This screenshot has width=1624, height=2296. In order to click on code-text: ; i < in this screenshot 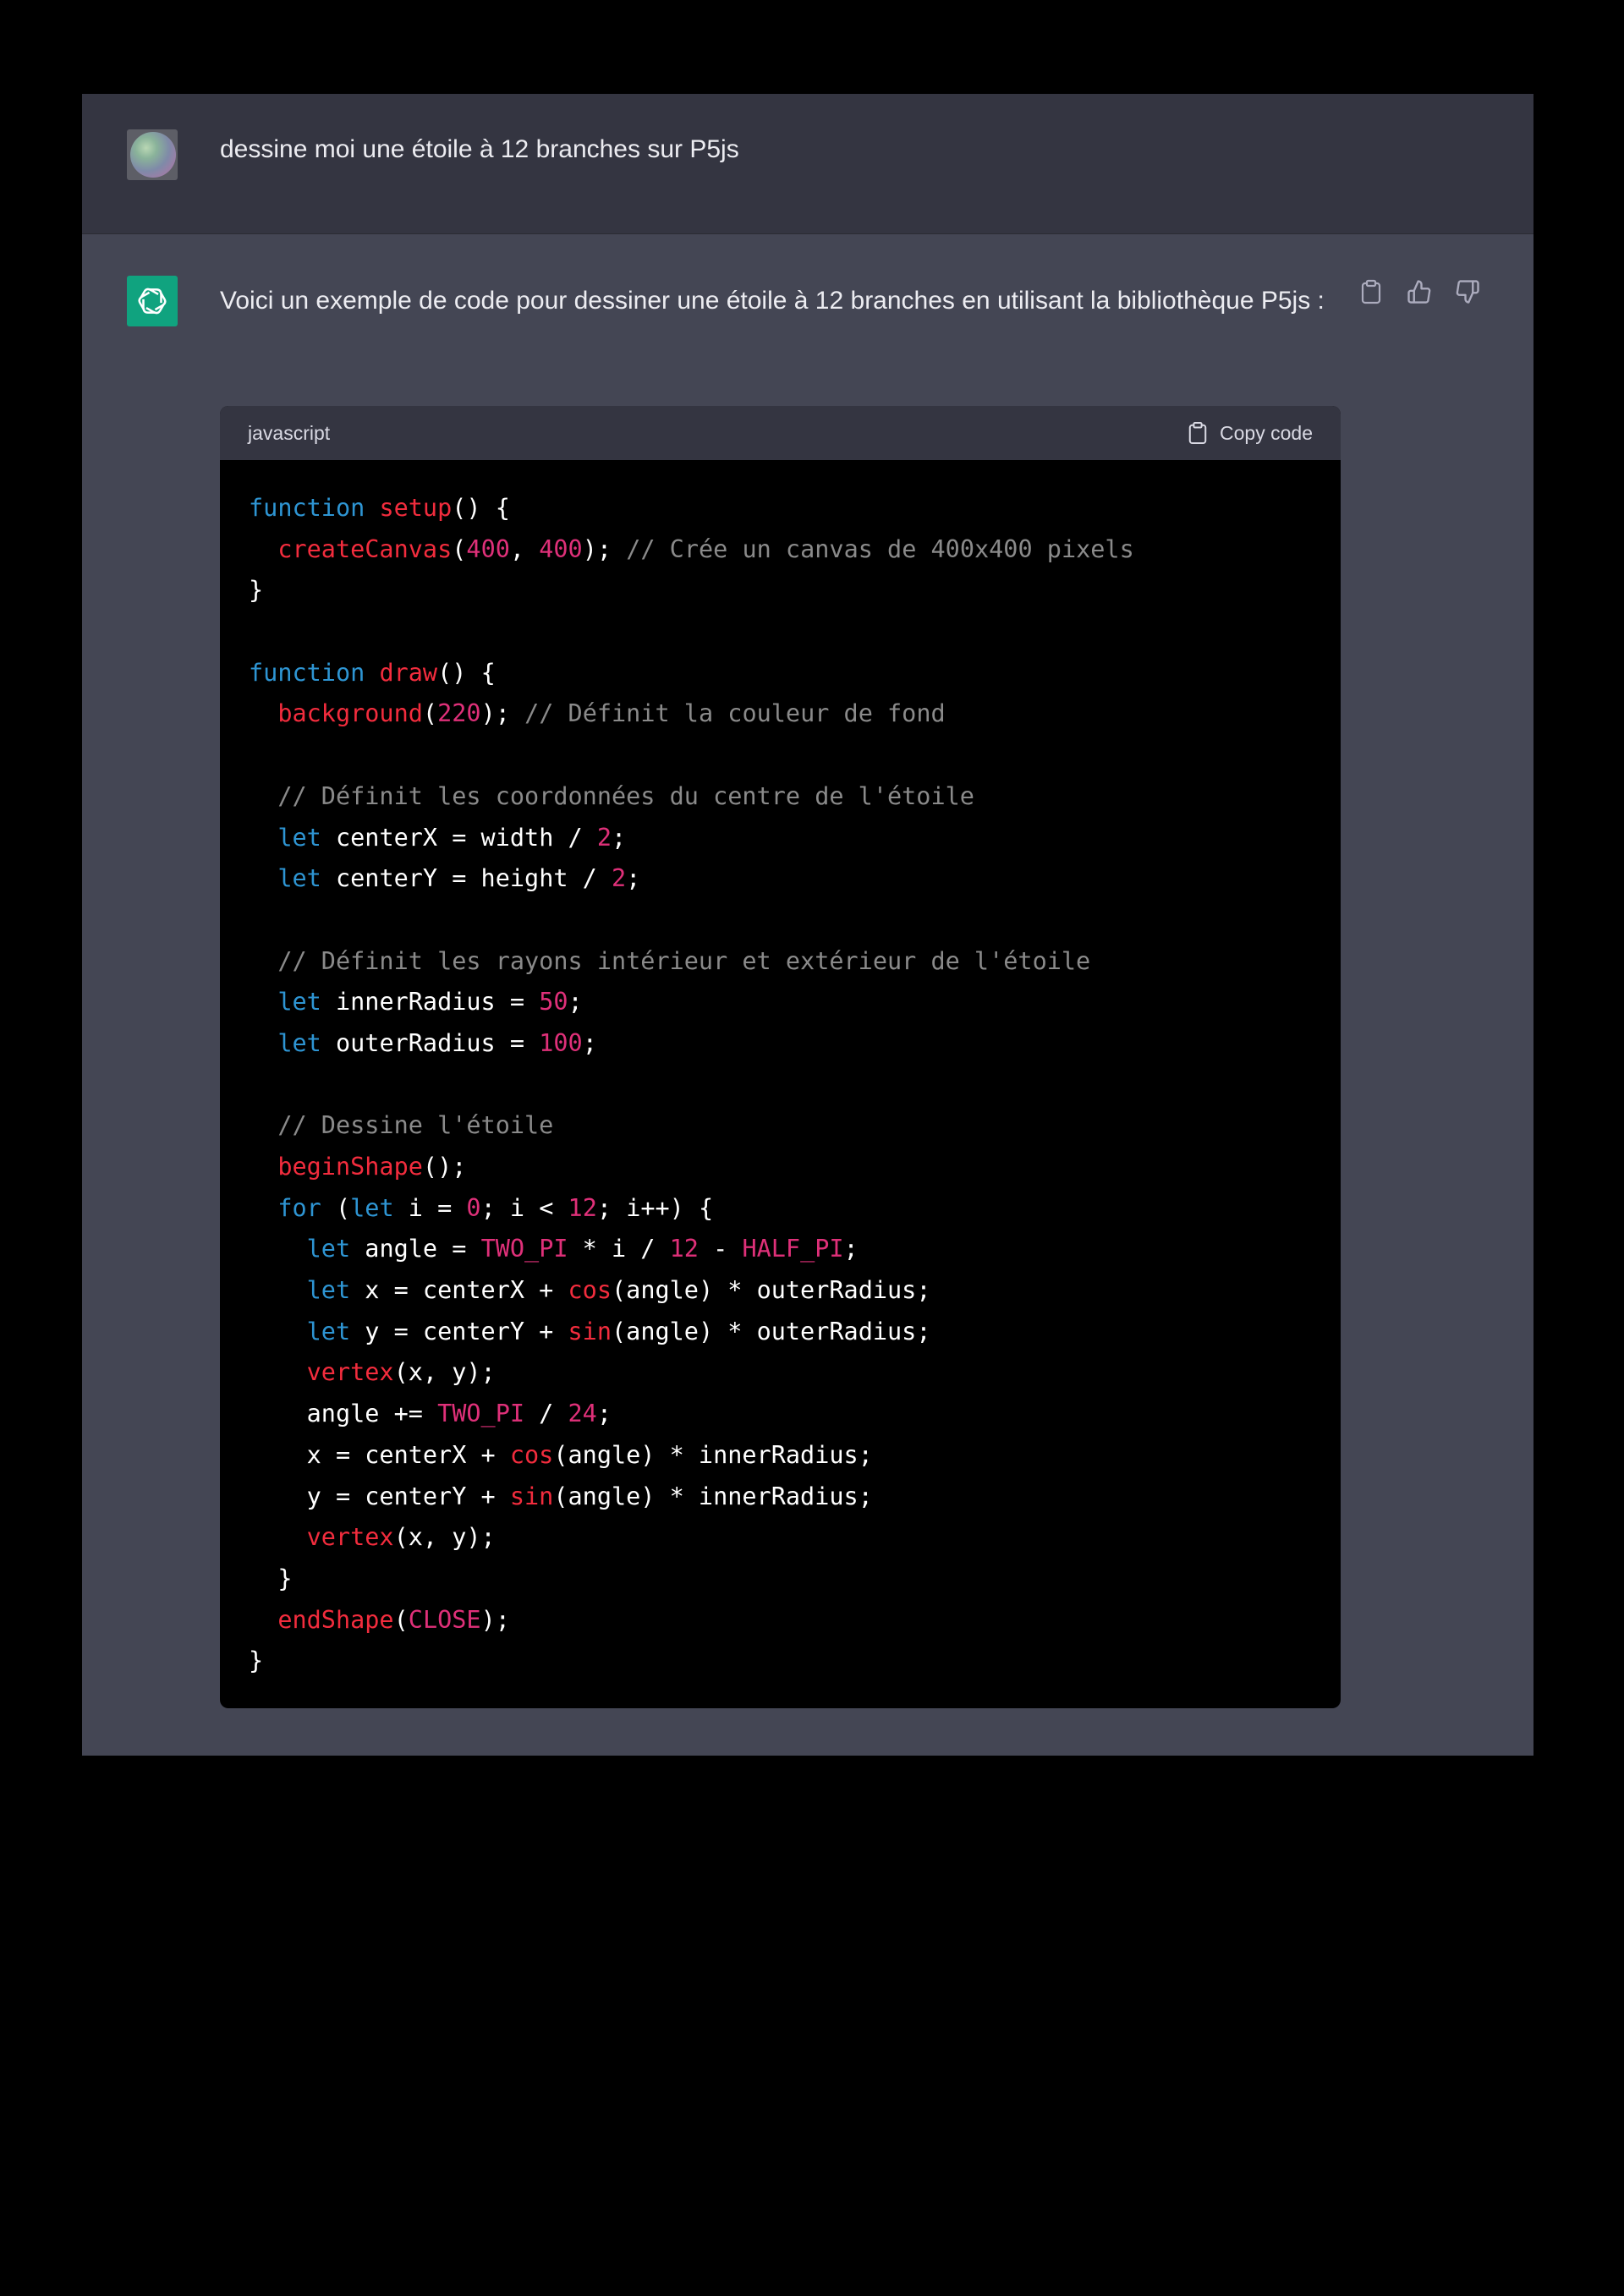, I will do `click(524, 1207)`.